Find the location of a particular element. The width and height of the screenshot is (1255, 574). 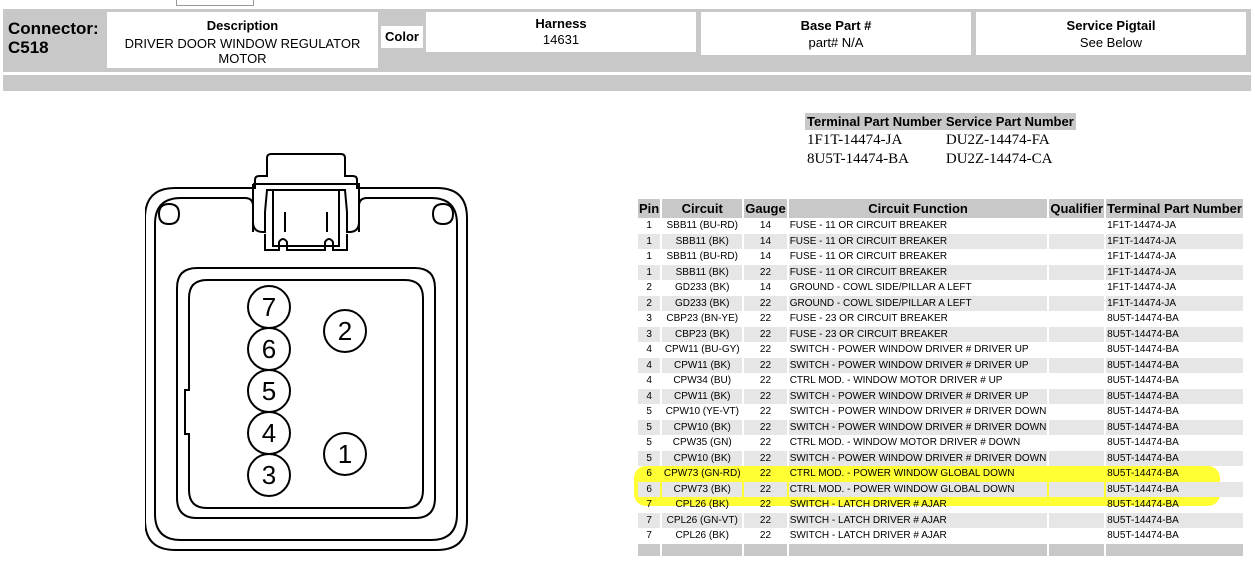

cell-function: CTRL MOD. - WINDOW MOTOR DRIVER # UP is located at coordinates (896, 381).